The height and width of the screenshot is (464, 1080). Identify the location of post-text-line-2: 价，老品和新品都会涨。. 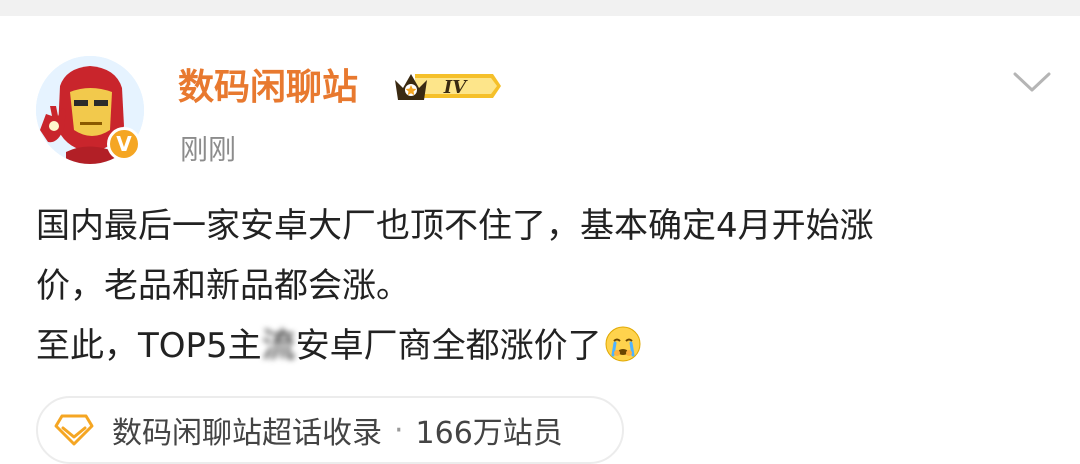
(223, 286).